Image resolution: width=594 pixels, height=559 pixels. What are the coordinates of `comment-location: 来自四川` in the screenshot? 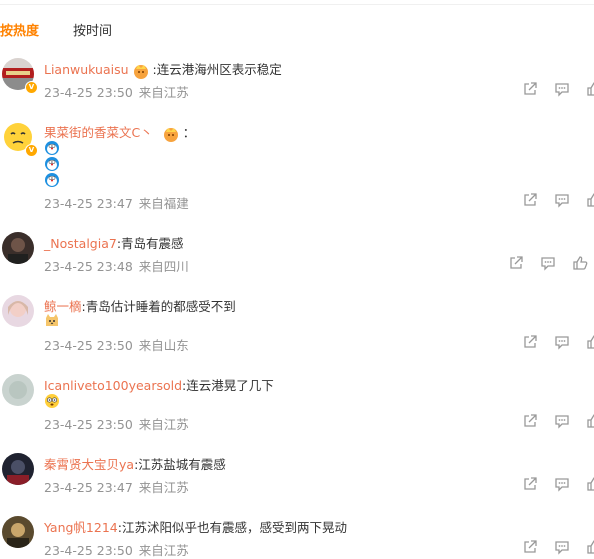 It's located at (163, 266).